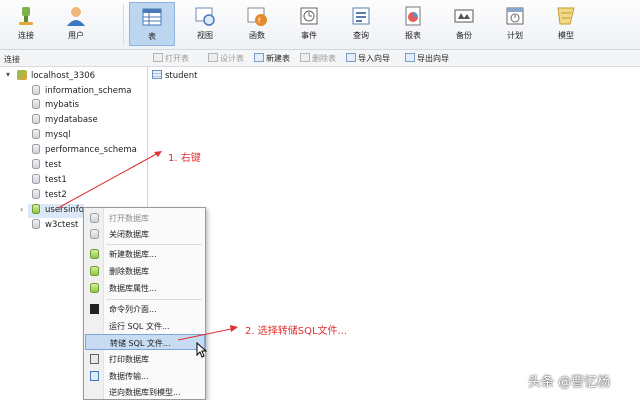 The height and width of the screenshot is (400, 640). I want to click on annotation-arrows, so click(147, 246).